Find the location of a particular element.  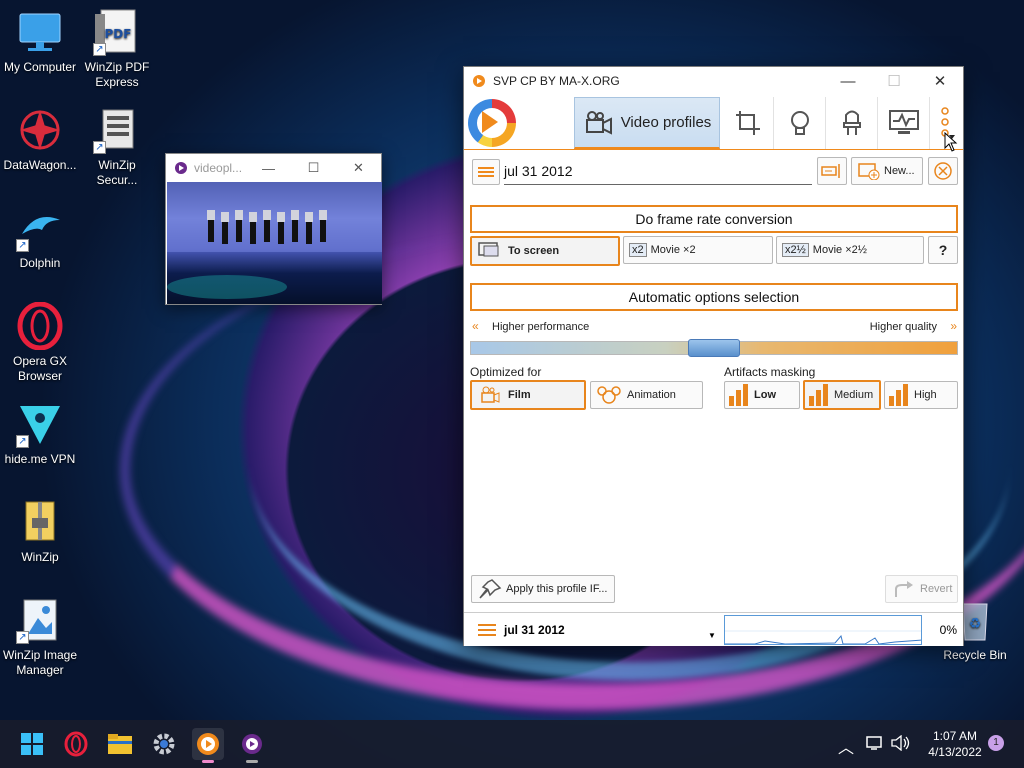

tab-crop is located at coordinates (748, 123).